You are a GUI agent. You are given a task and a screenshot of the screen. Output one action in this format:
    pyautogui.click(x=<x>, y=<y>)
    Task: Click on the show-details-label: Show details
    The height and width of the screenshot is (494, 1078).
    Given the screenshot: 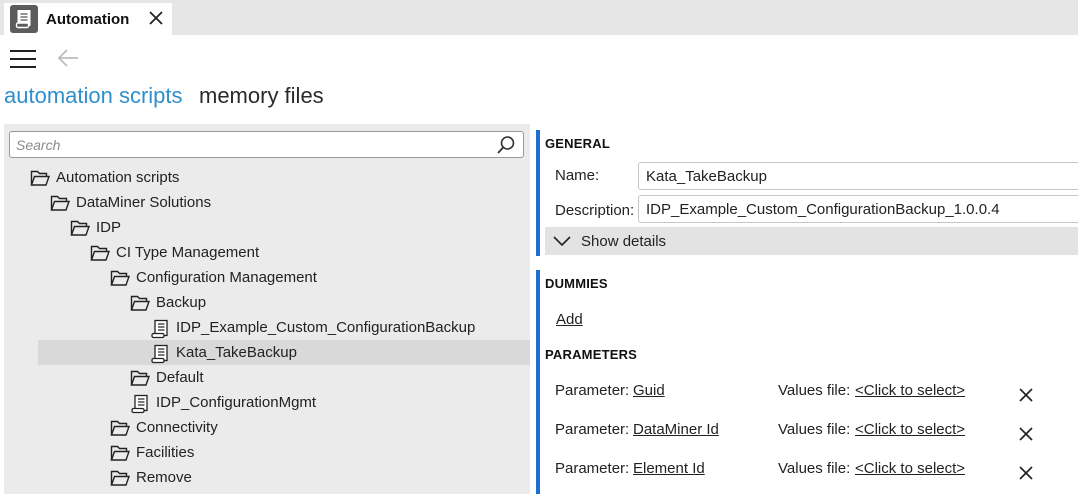 What is the action you would take?
    pyautogui.click(x=624, y=241)
    